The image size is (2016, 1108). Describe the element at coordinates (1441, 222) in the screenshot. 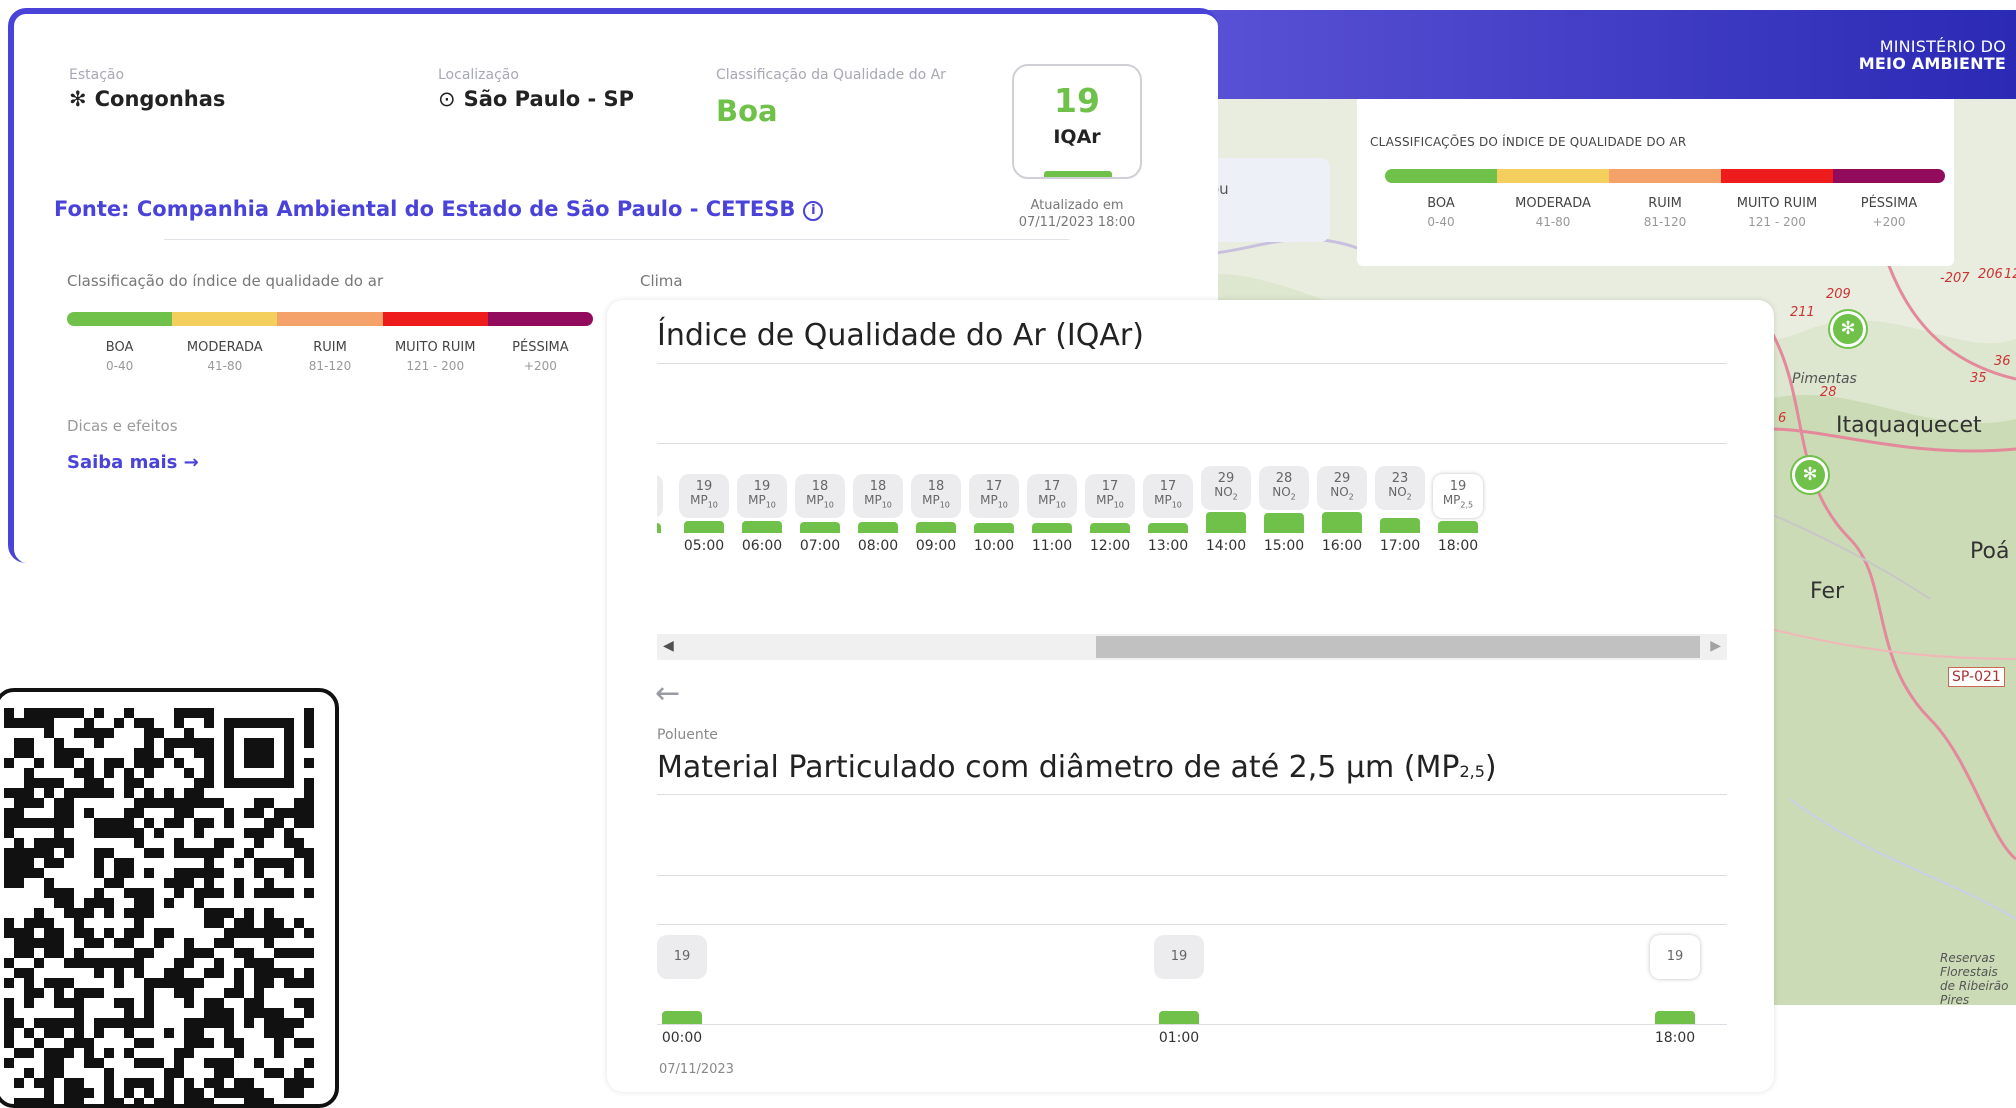

I see `scale-range: 0-40` at that location.